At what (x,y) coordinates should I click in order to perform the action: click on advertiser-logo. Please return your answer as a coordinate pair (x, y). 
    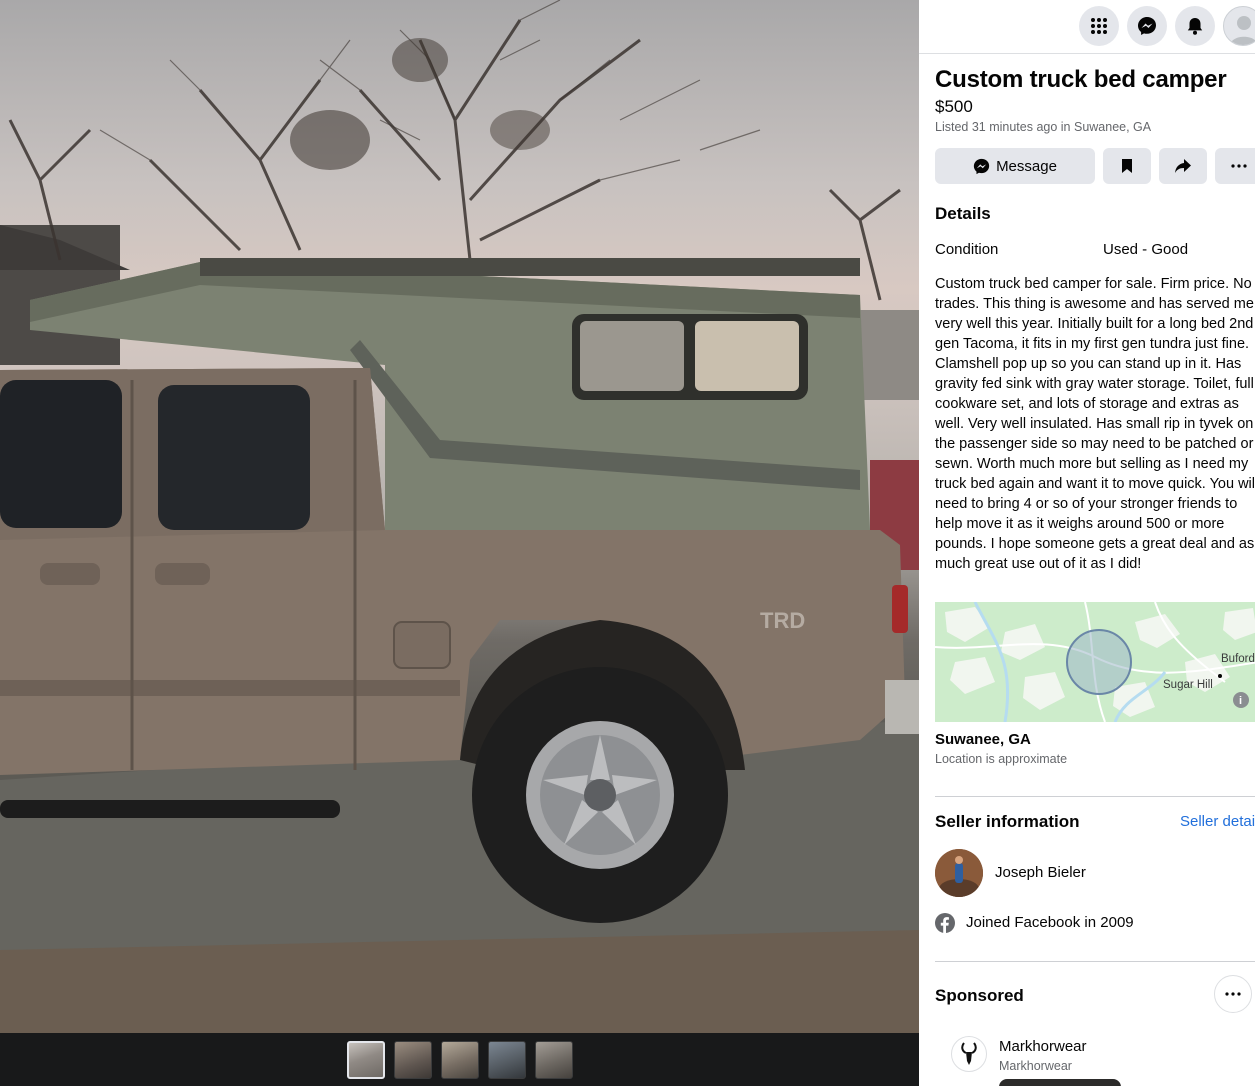
    Looking at the image, I should click on (969, 1054).